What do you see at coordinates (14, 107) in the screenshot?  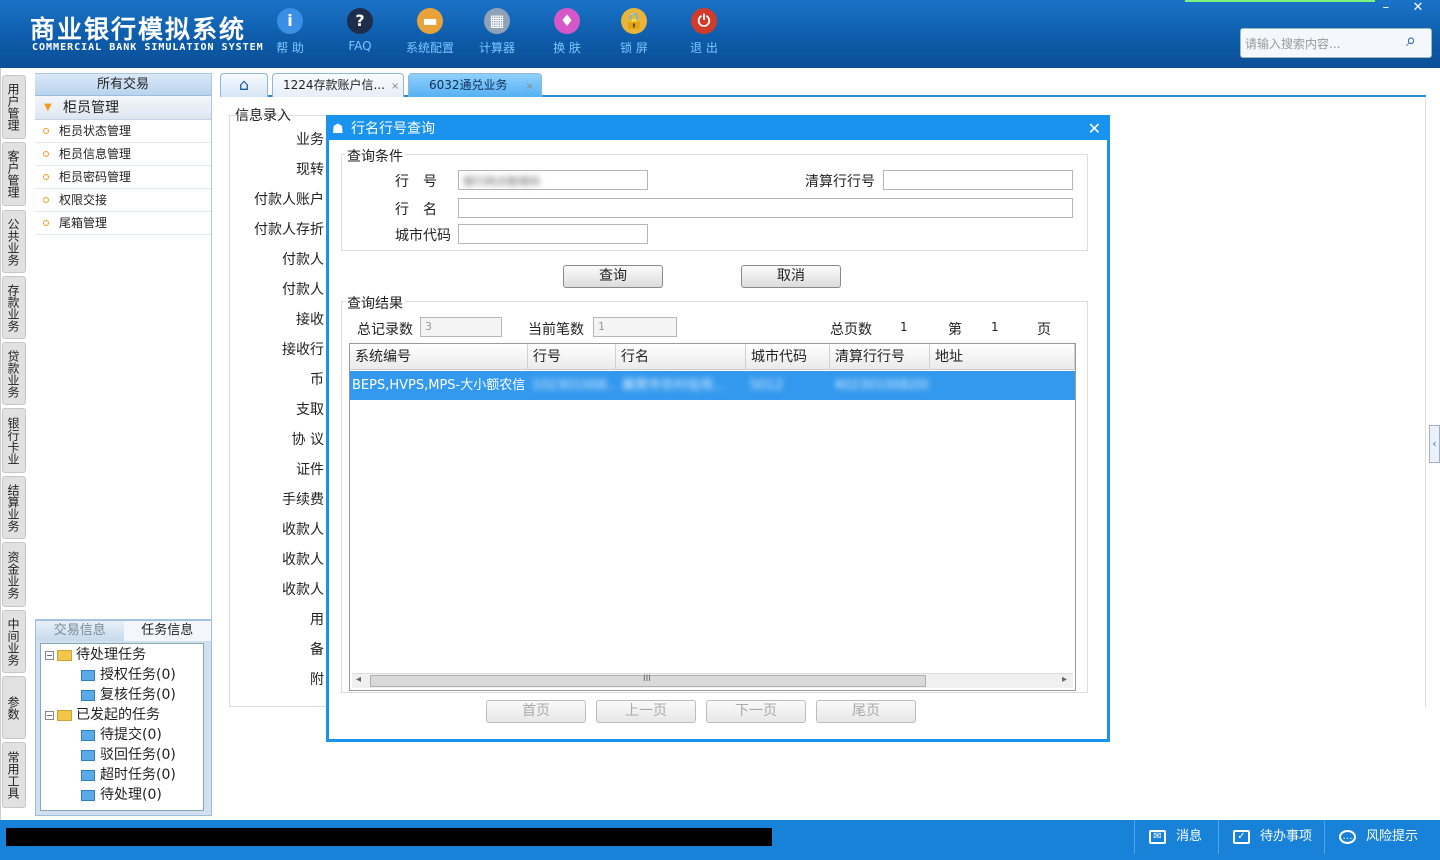 I see `module-tab-0: 用户管理` at bounding box center [14, 107].